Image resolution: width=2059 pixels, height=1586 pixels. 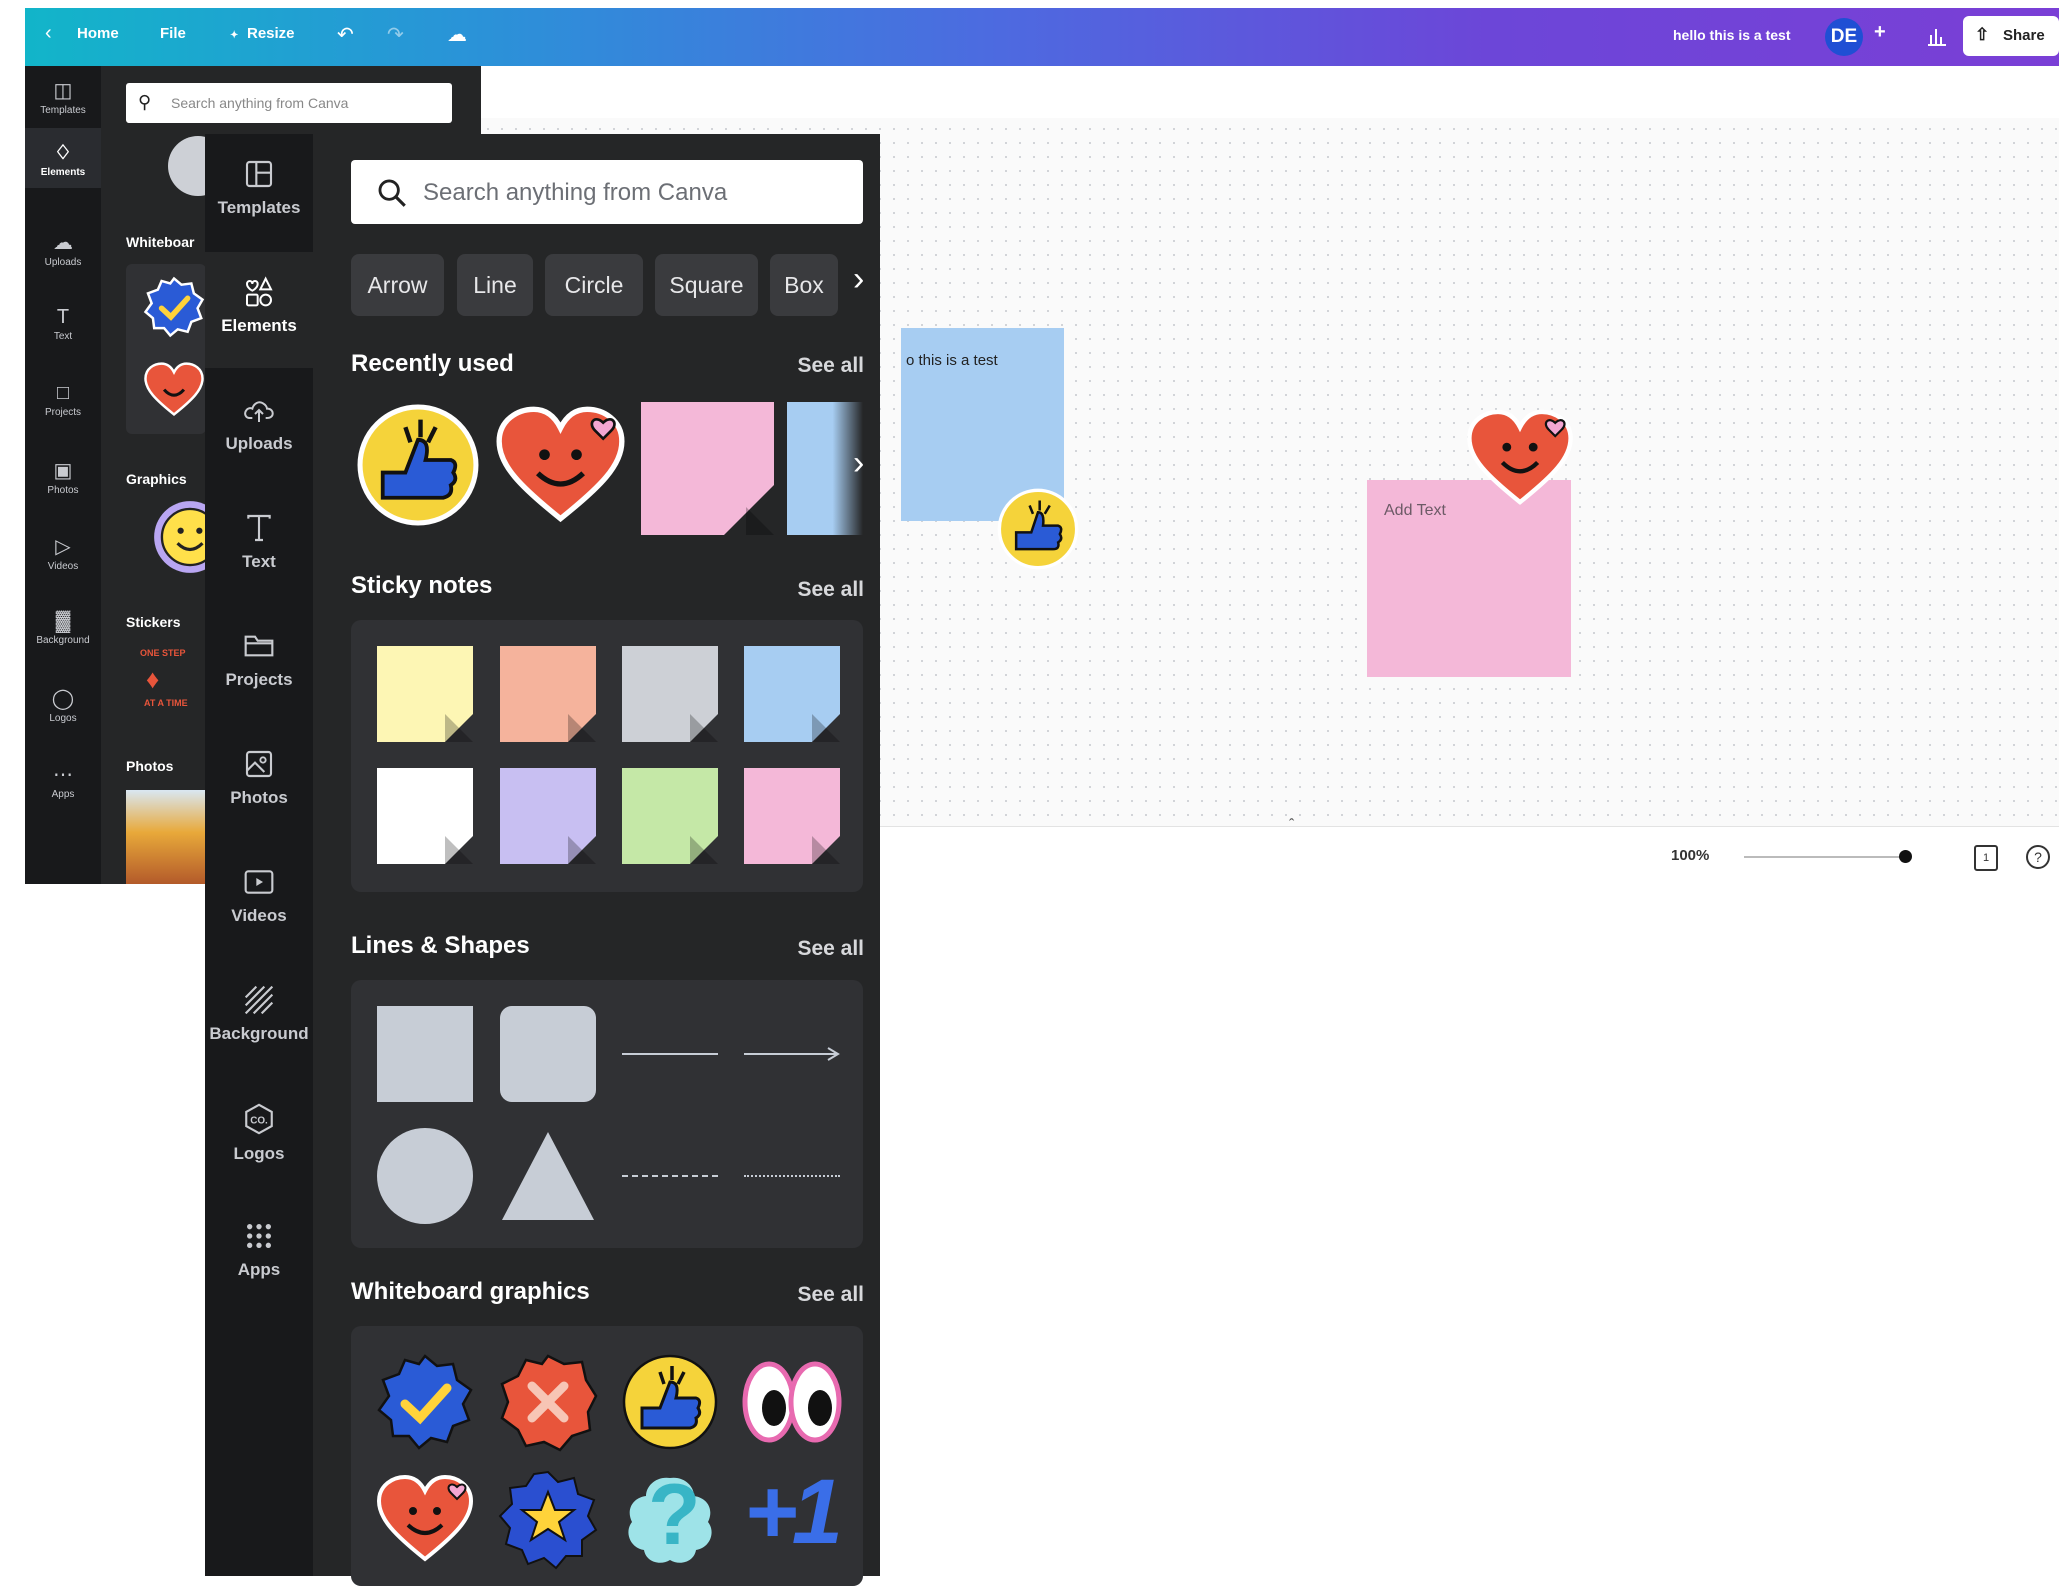 I want to click on recent-next-chevron-icon: ›, so click(x=858, y=463).